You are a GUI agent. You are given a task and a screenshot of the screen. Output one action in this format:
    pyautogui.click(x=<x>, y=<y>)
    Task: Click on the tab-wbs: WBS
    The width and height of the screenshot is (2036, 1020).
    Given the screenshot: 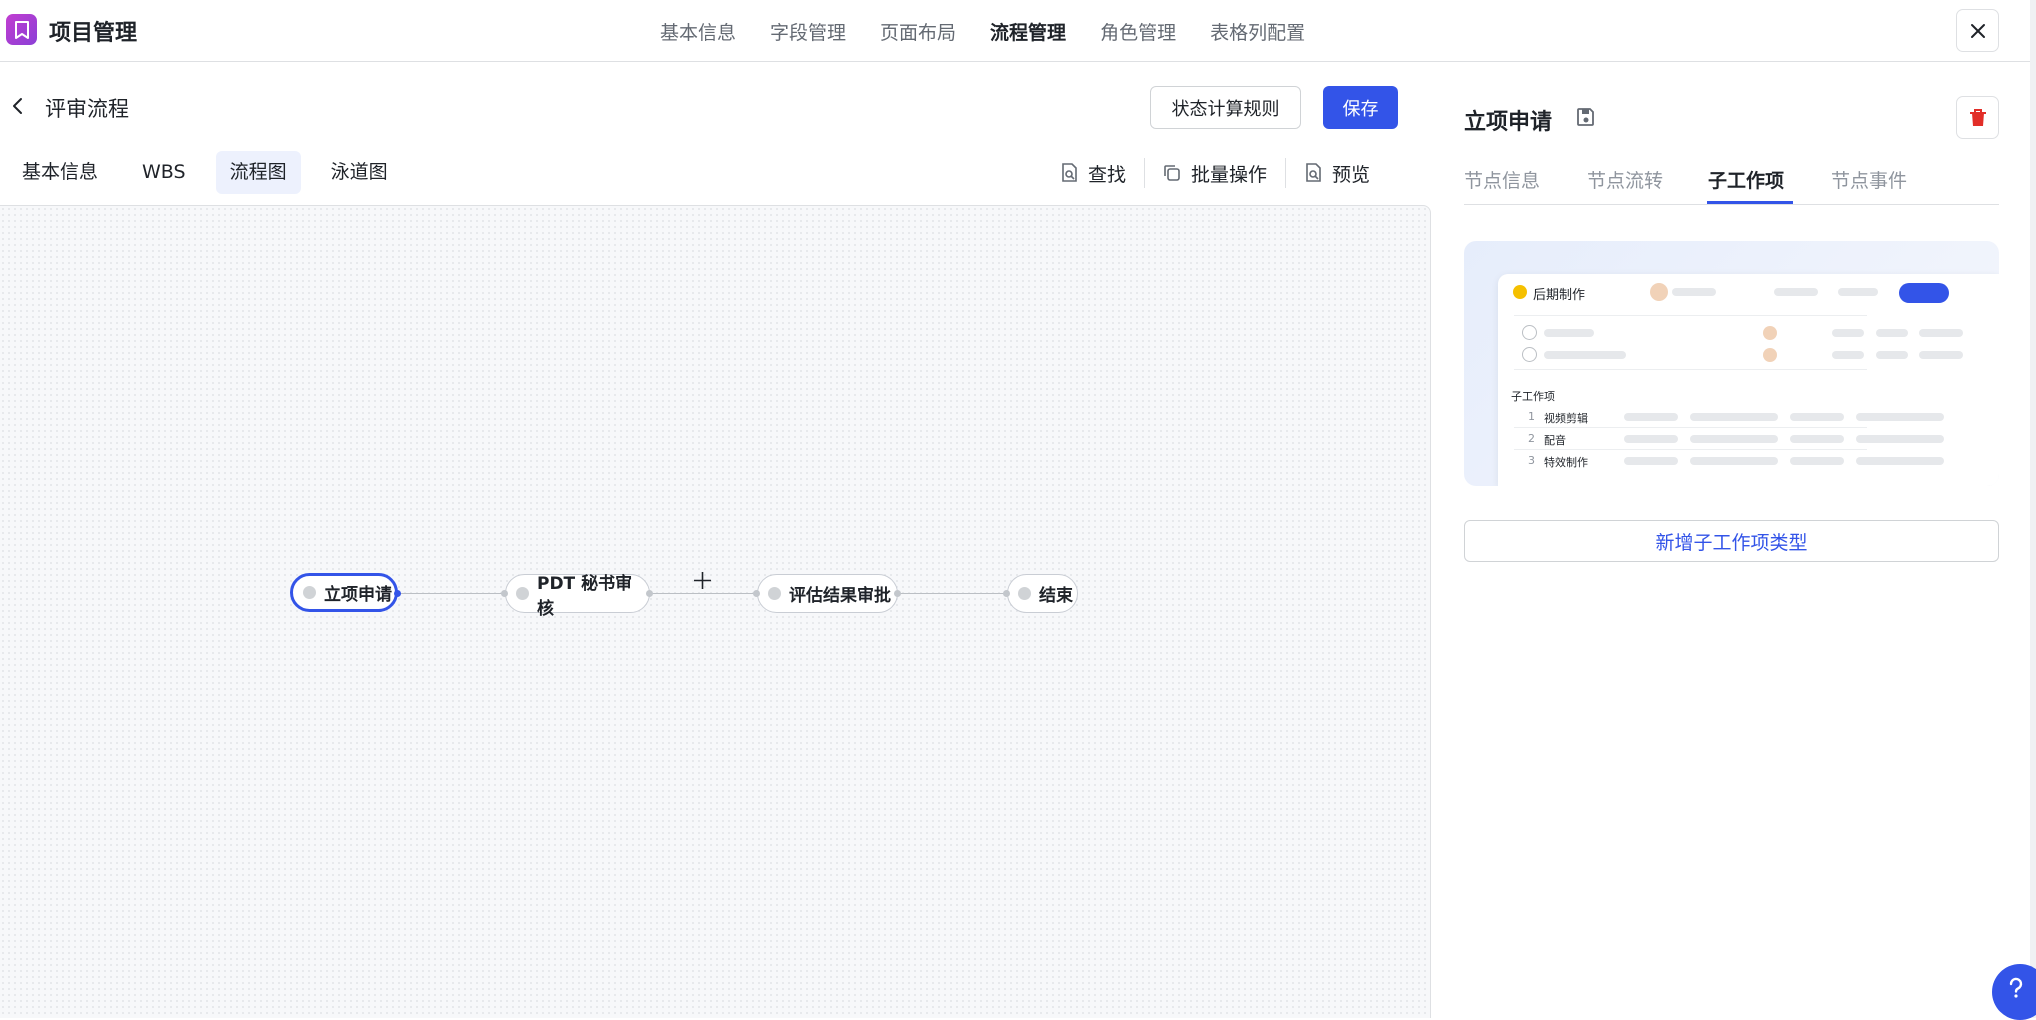 What is the action you would take?
    pyautogui.click(x=164, y=172)
    